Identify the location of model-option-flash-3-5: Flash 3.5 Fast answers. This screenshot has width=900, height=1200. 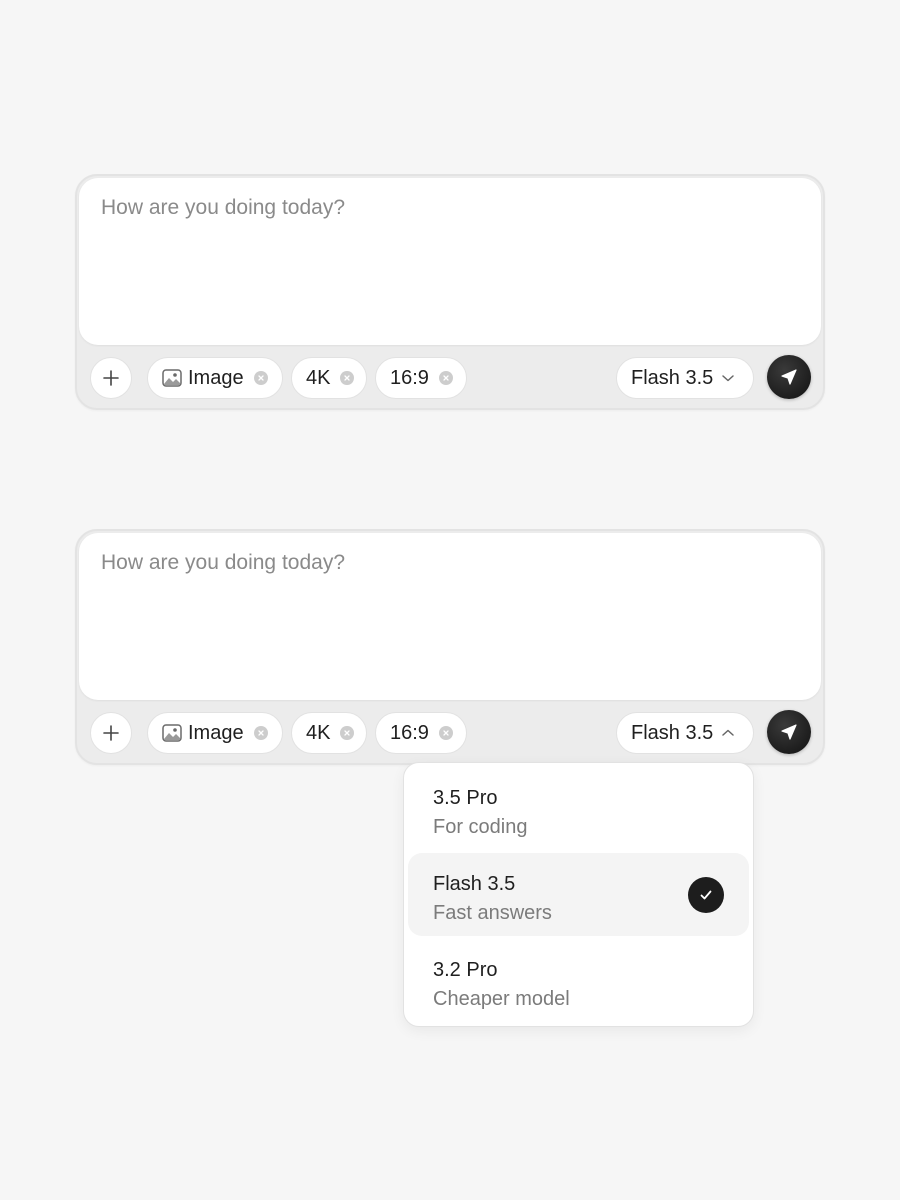
(578, 894).